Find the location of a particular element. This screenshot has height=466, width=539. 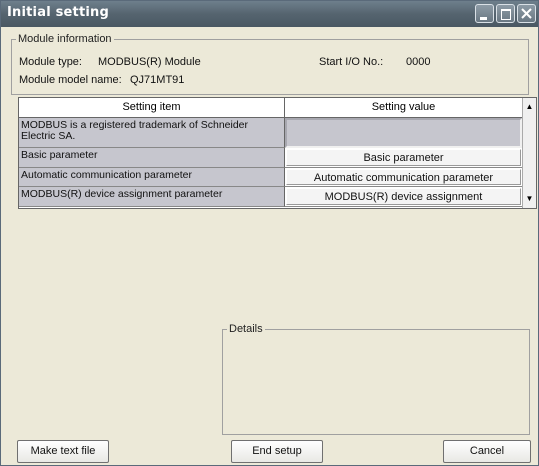

minimize-icon is located at coordinates (484, 13).